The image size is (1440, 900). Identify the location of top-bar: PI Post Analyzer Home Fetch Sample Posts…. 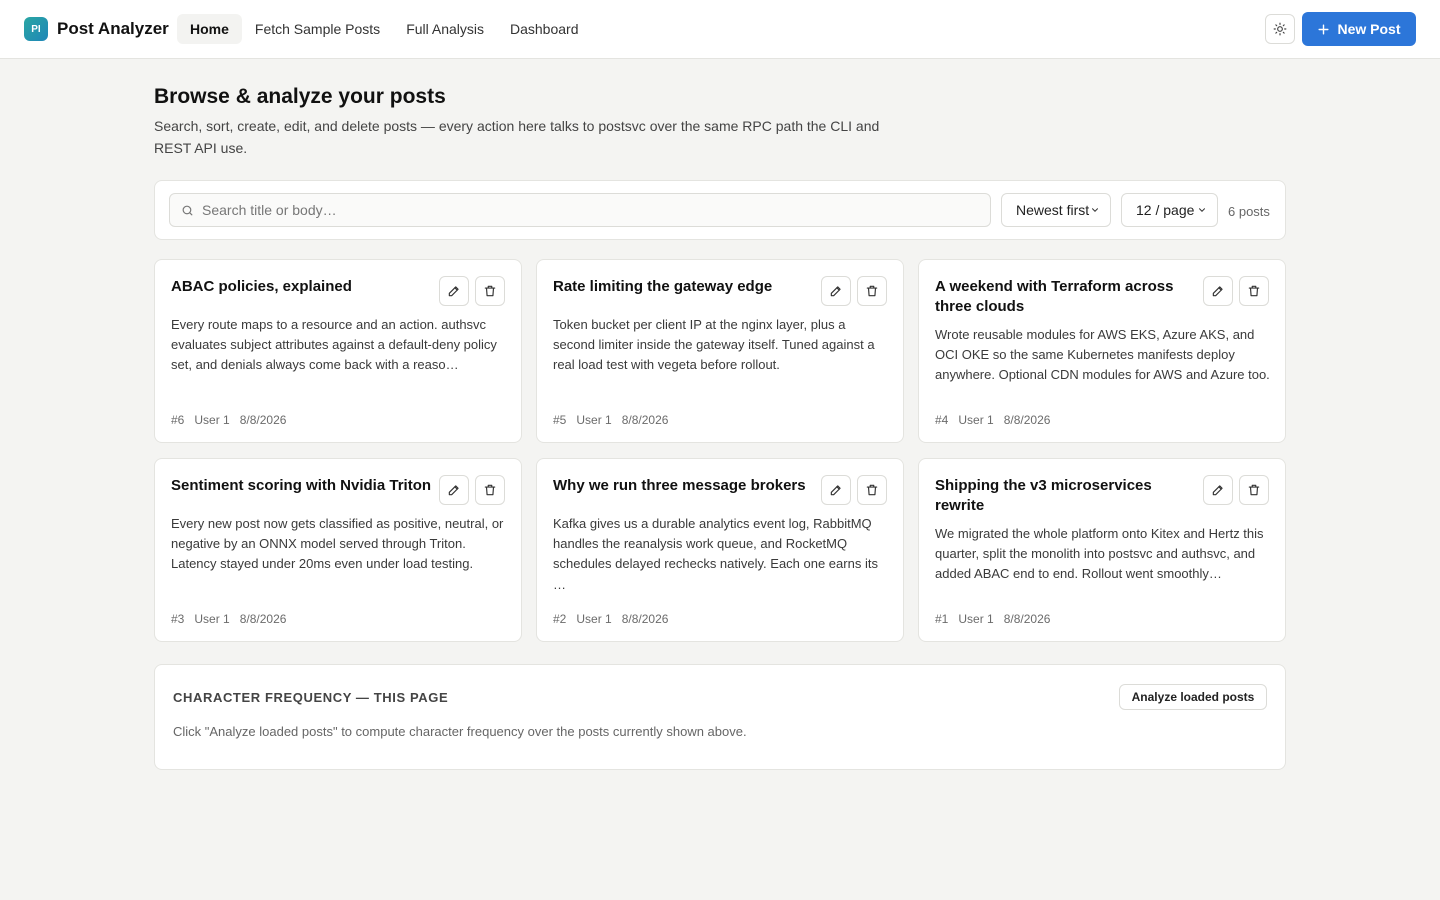
(720, 29).